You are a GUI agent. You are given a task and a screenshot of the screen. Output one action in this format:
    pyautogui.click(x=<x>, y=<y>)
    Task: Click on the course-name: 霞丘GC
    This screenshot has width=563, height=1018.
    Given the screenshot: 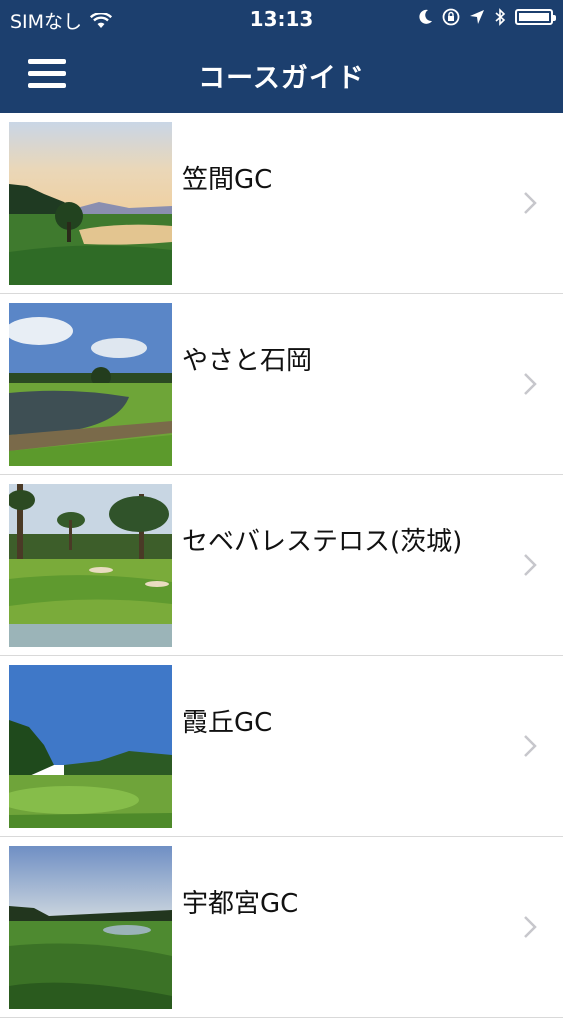 What is the action you would take?
    pyautogui.click(x=227, y=723)
    